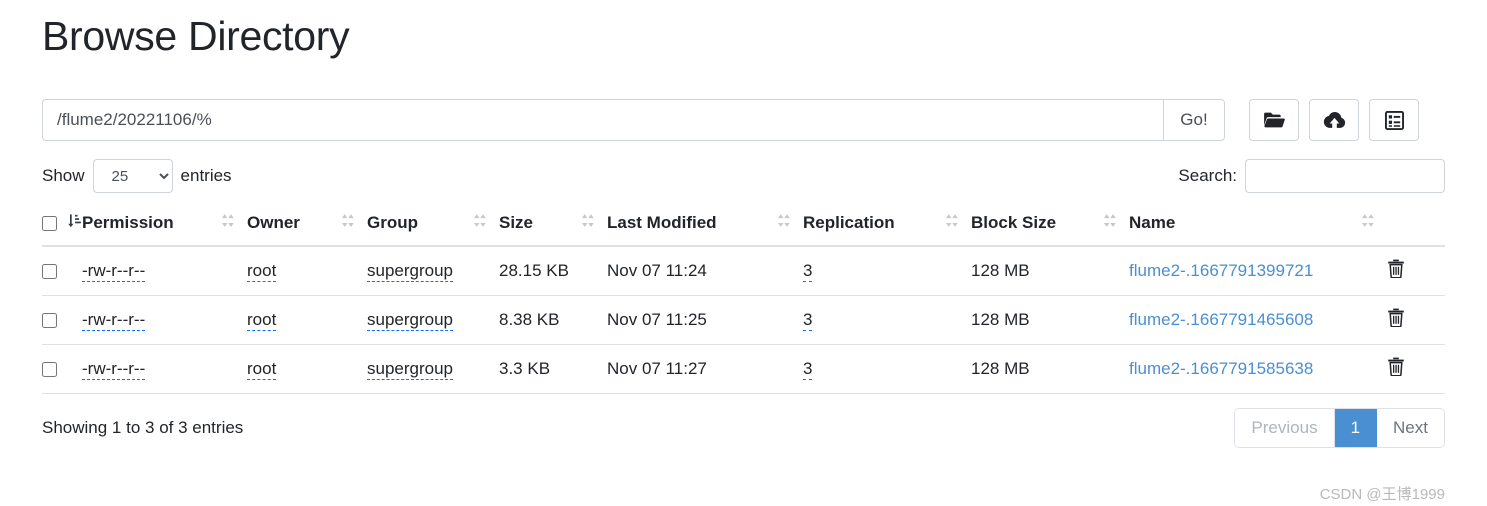 This screenshot has width=1487, height=506. I want to click on search-label: Search:, so click(1207, 175).